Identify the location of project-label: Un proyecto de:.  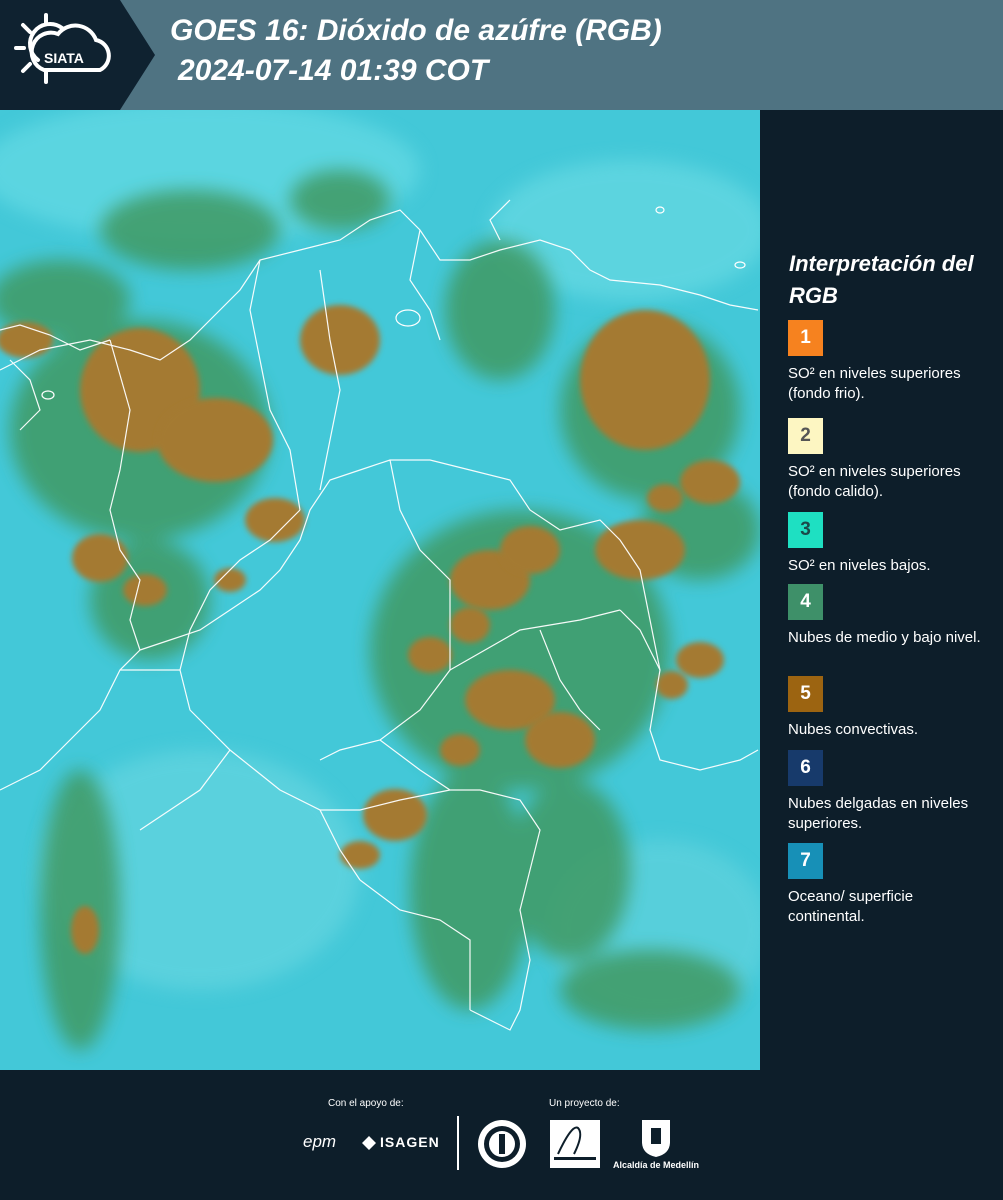
(584, 1103).